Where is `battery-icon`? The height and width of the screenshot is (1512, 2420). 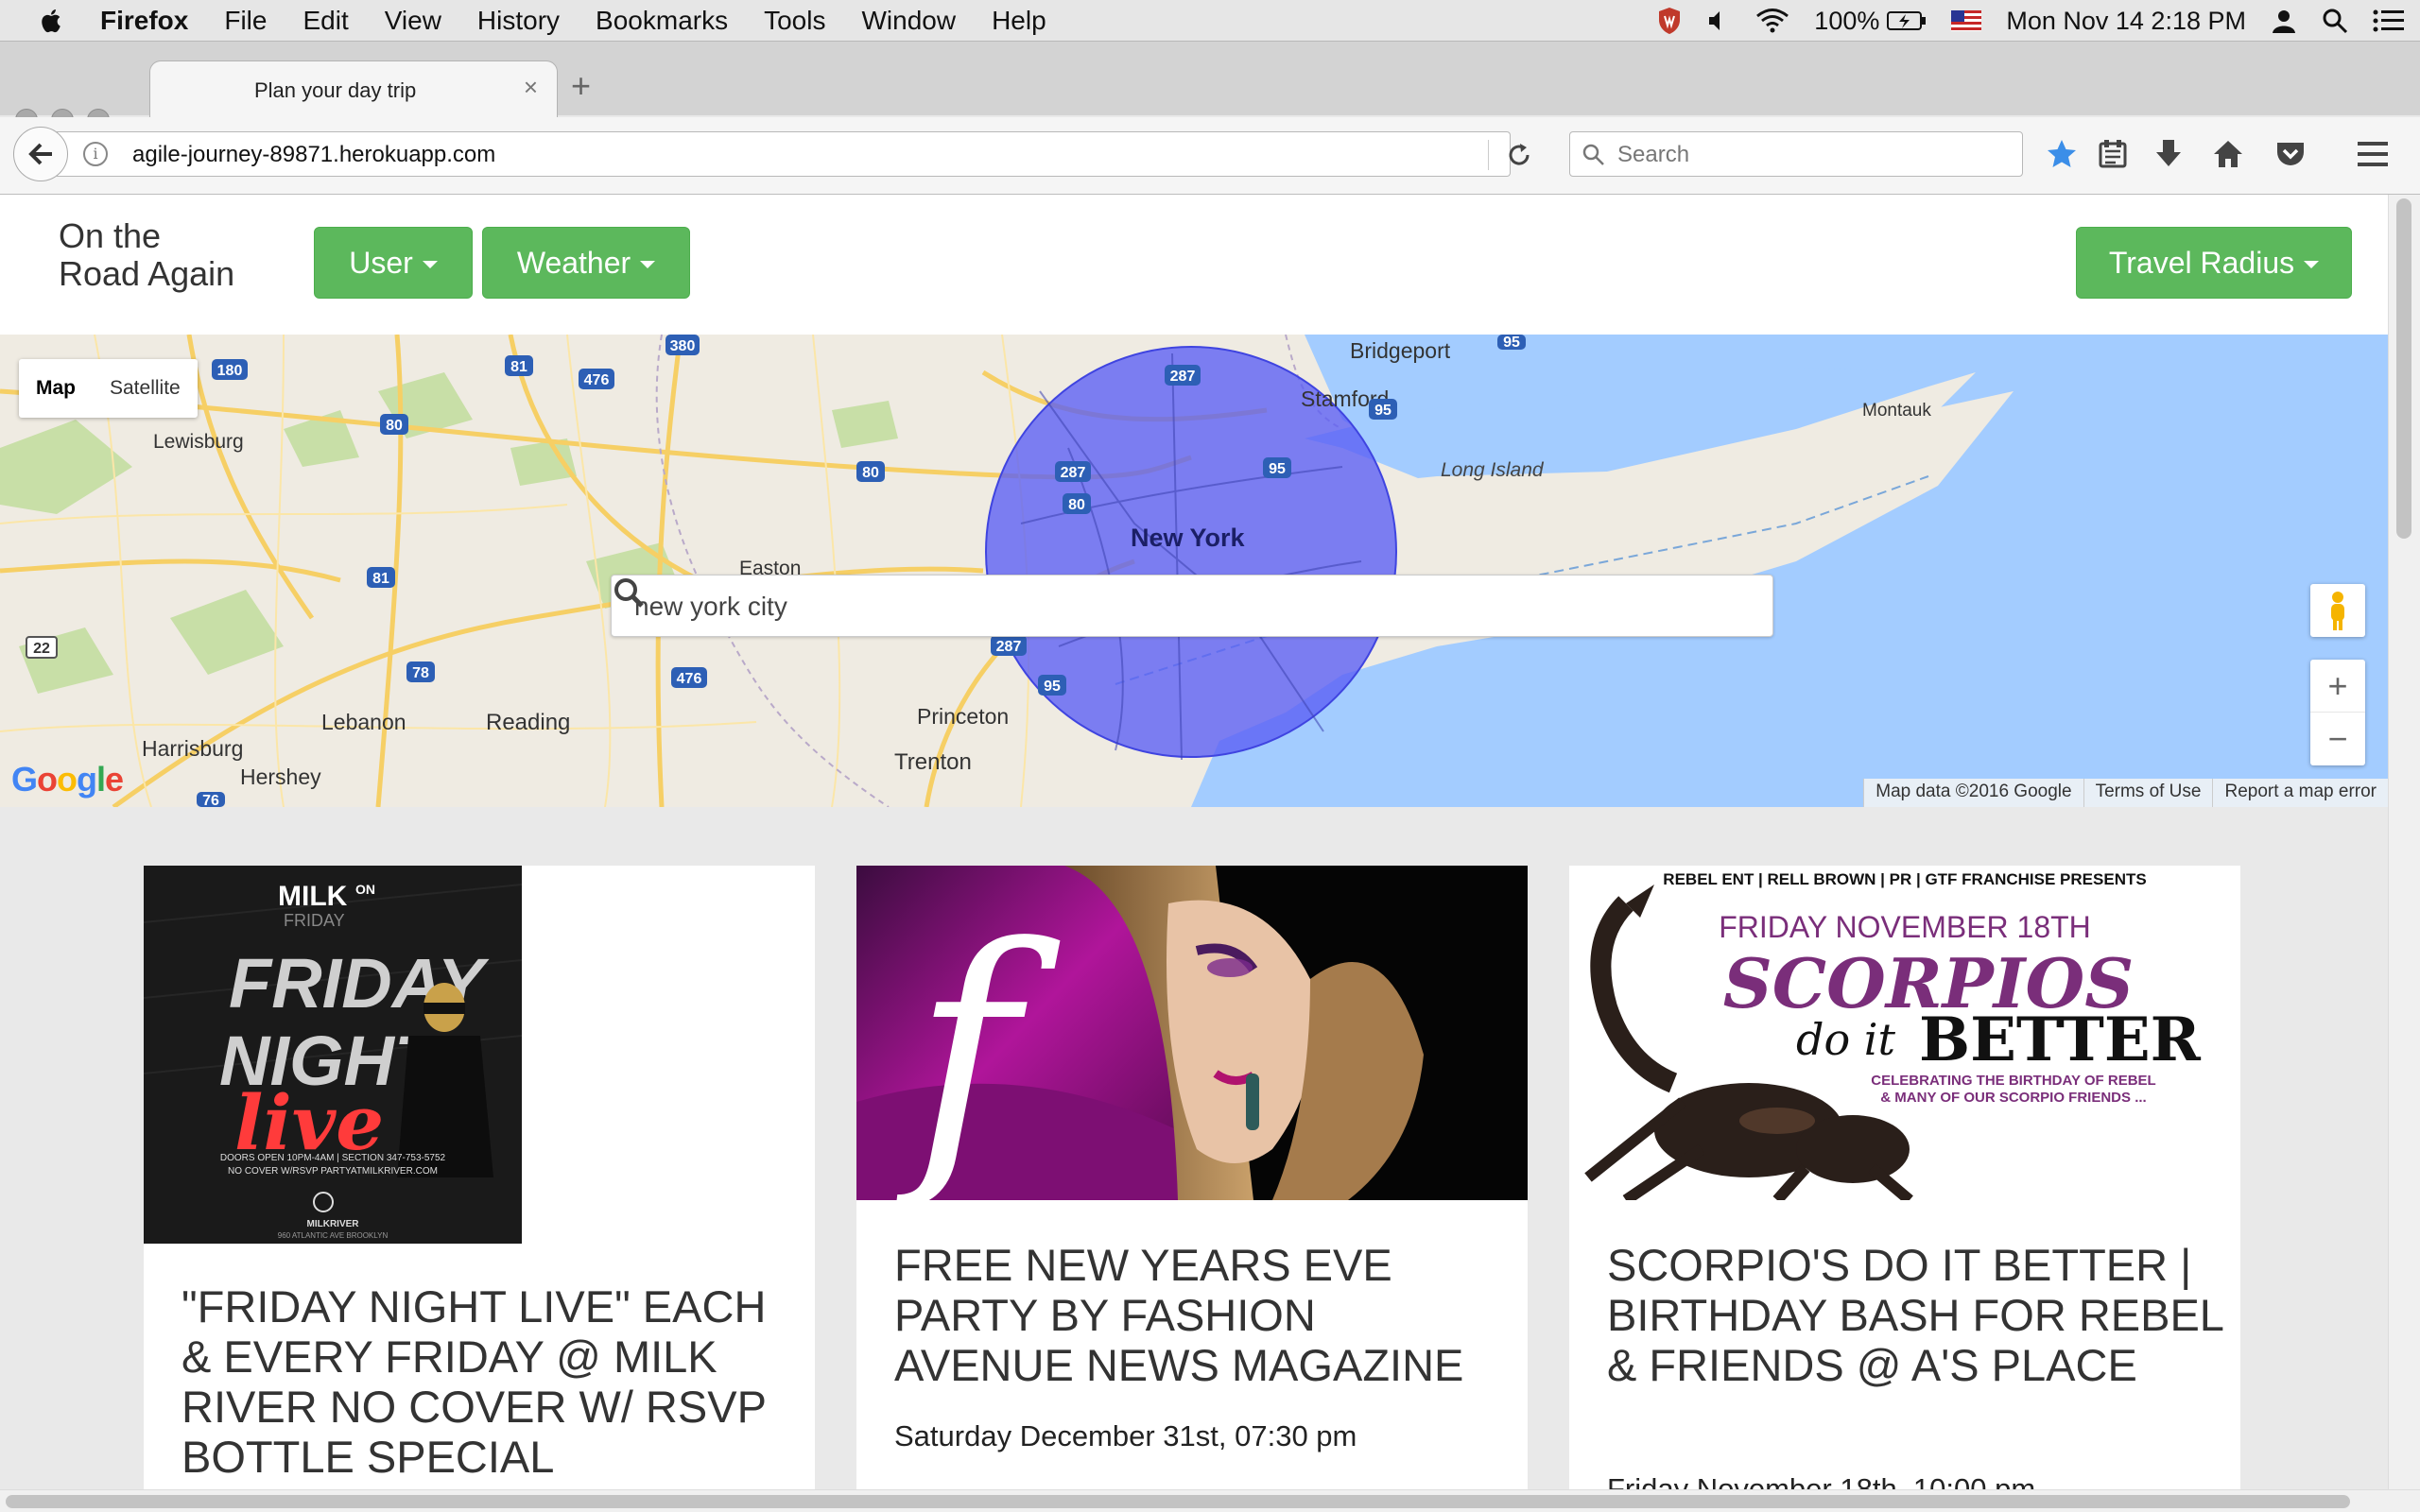
battery-icon is located at coordinates (1907, 20).